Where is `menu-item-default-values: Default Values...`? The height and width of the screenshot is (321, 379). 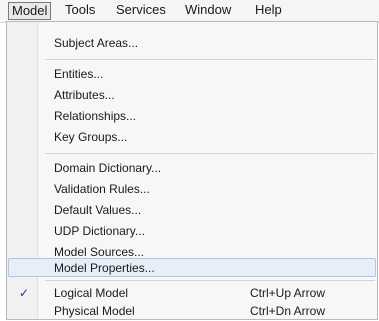 menu-item-default-values: Default Values... is located at coordinates (192, 210).